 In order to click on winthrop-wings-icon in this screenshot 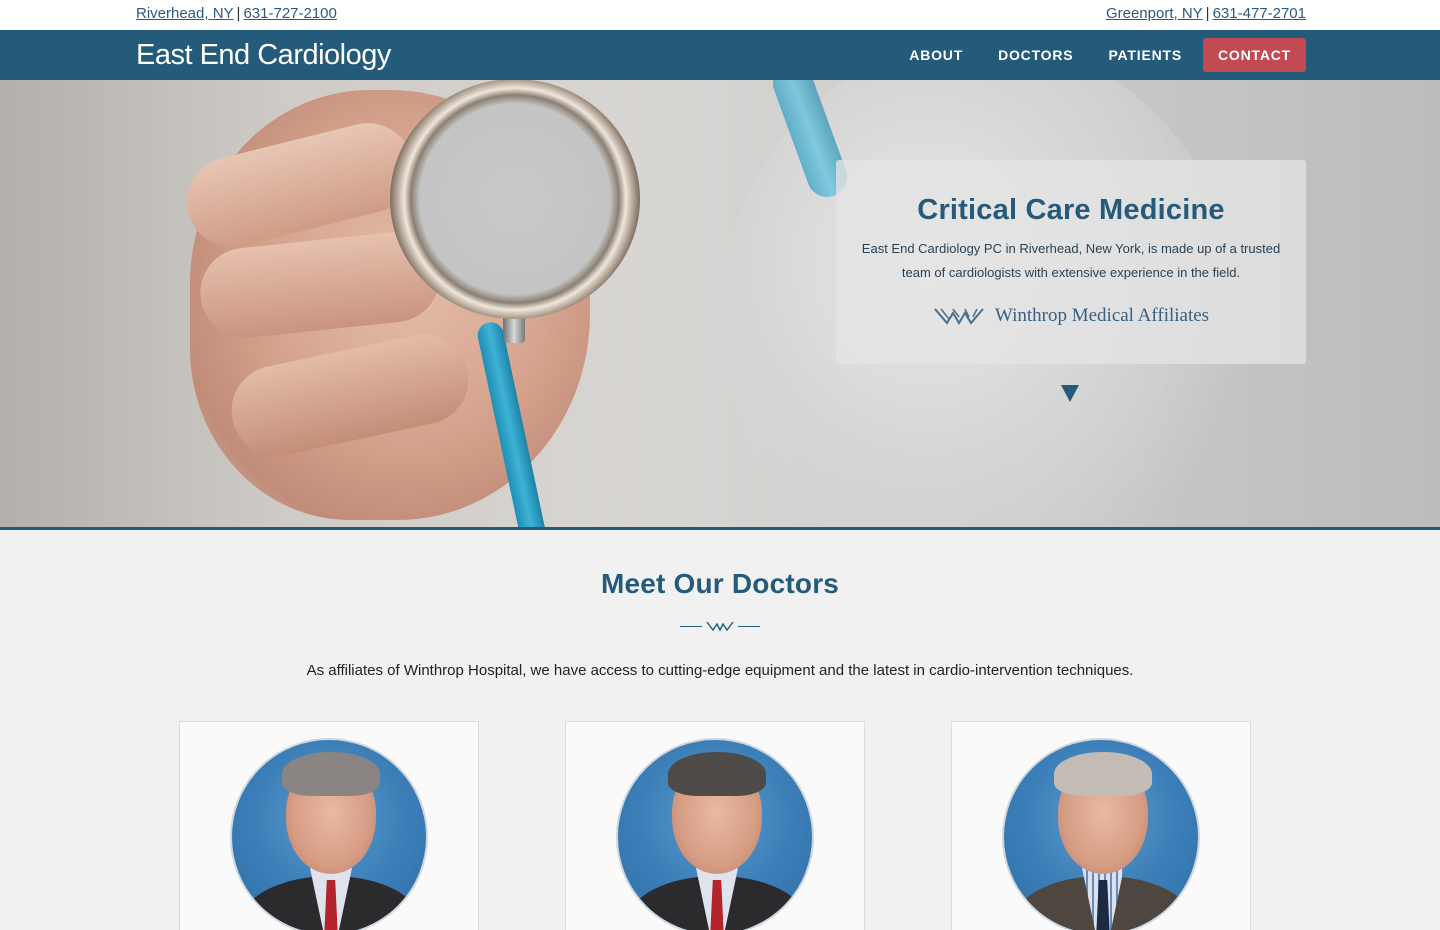, I will do `click(959, 316)`.